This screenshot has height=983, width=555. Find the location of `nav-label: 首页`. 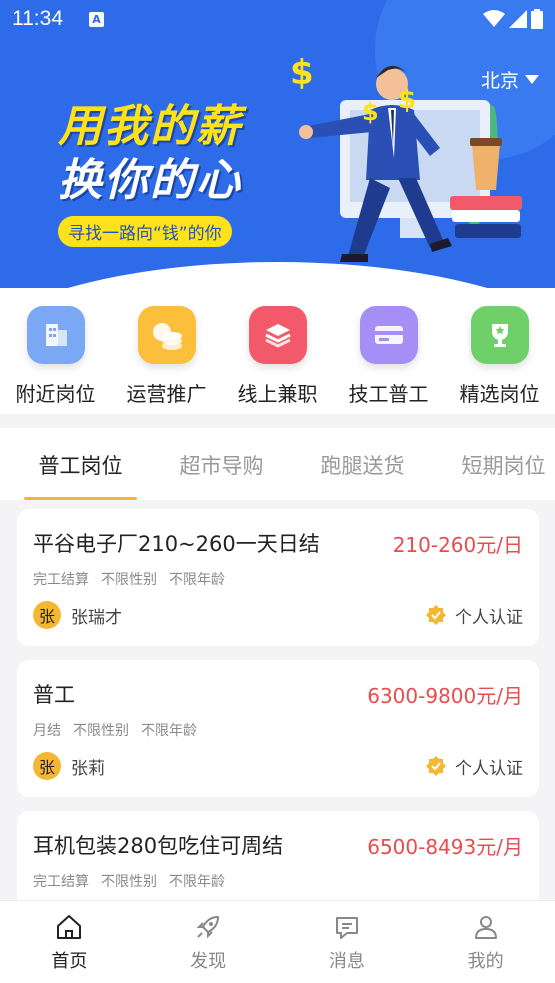

nav-label: 首页 is located at coordinates (69, 961).